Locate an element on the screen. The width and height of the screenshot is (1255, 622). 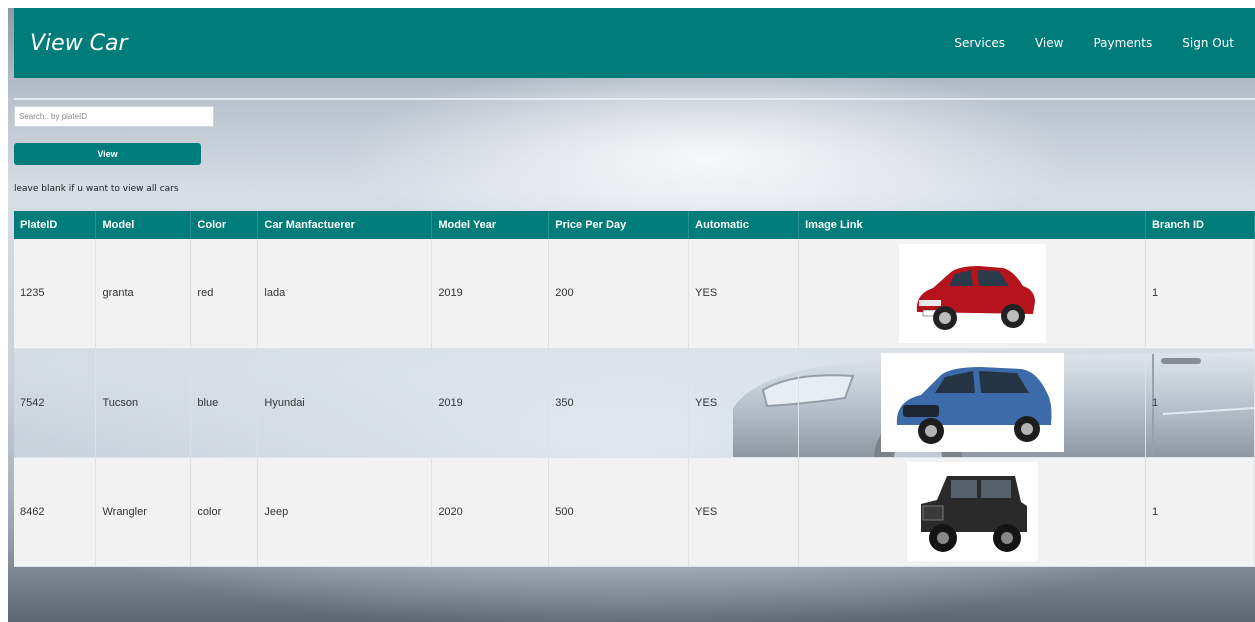
cell-plate: 8462 is located at coordinates (55, 512).